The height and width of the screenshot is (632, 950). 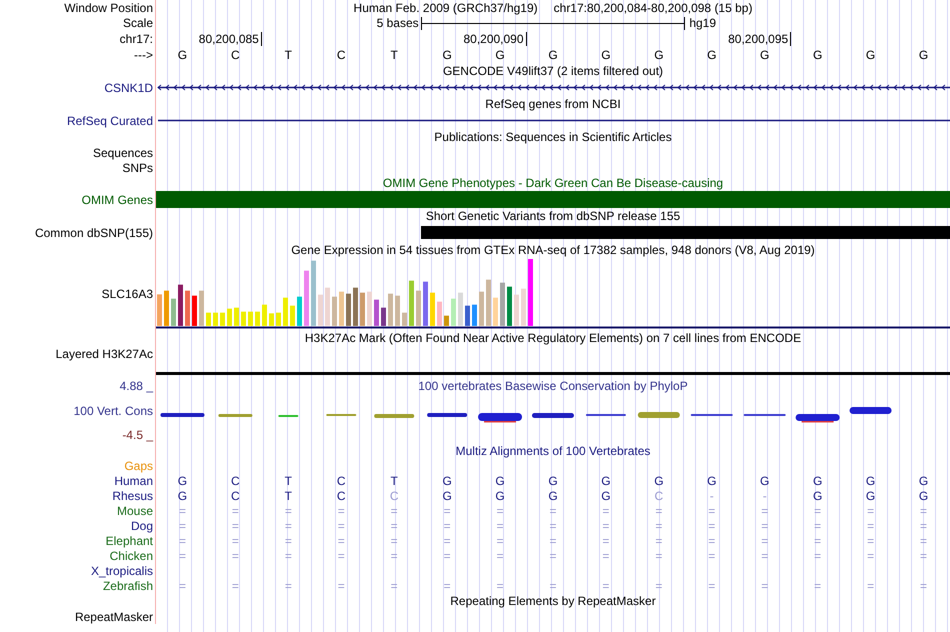 What do you see at coordinates (553, 104) in the screenshot?
I see `track-title: RefSeq genes from NCBI` at bounding box center [553, 104].